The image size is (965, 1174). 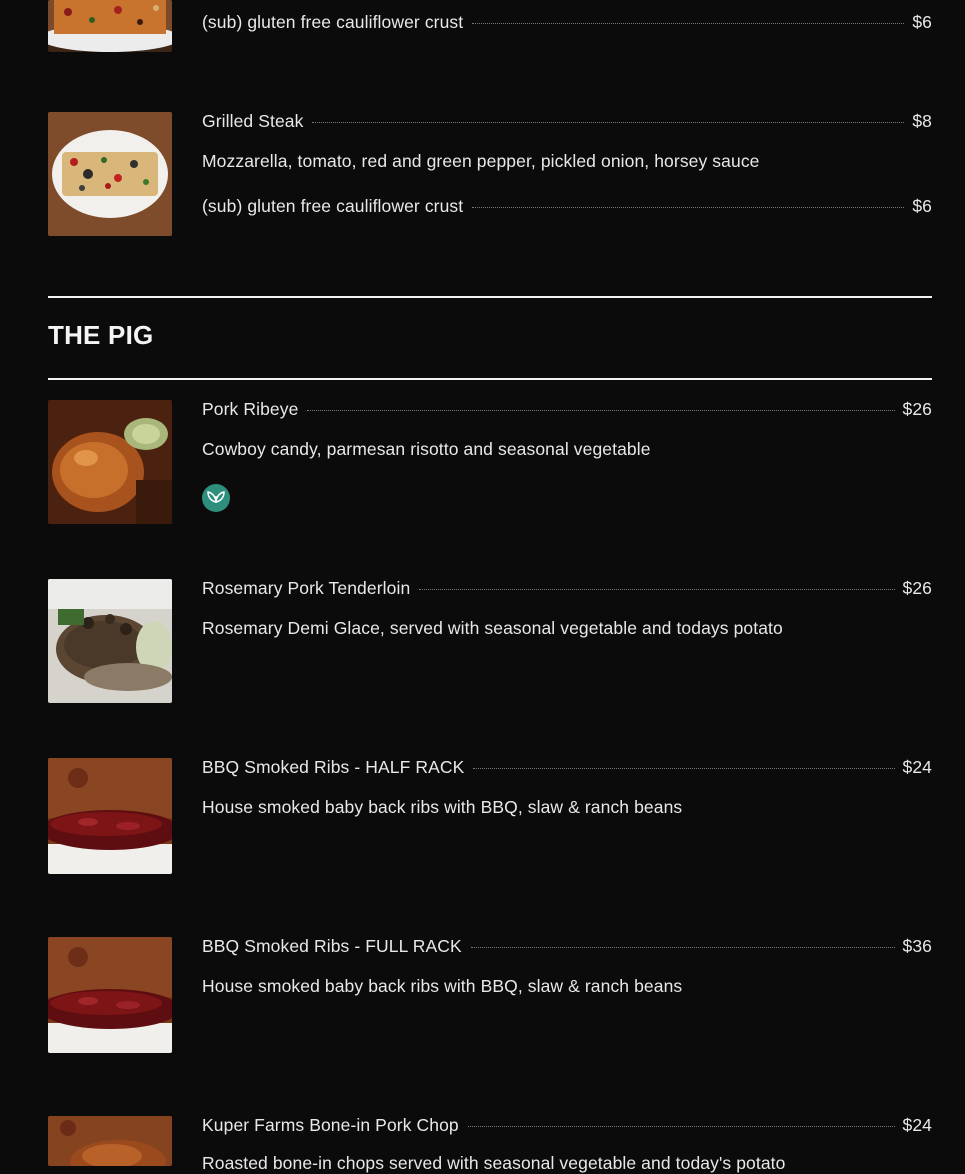 What do you see at coordinates (567, 591) in the screenshot?
I see `item-title-row: Rosemary Pork Tenderloin $26` at bounding box center [567, 591].